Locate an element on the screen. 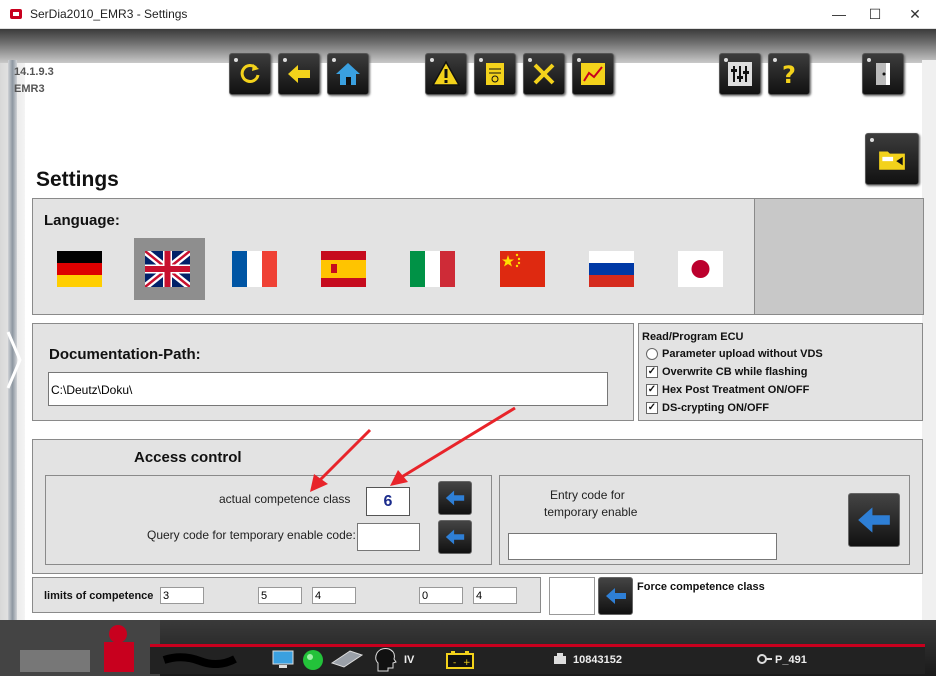 This screenshot has height=676, width=936. document-icon is located at coordinates (495, 74).